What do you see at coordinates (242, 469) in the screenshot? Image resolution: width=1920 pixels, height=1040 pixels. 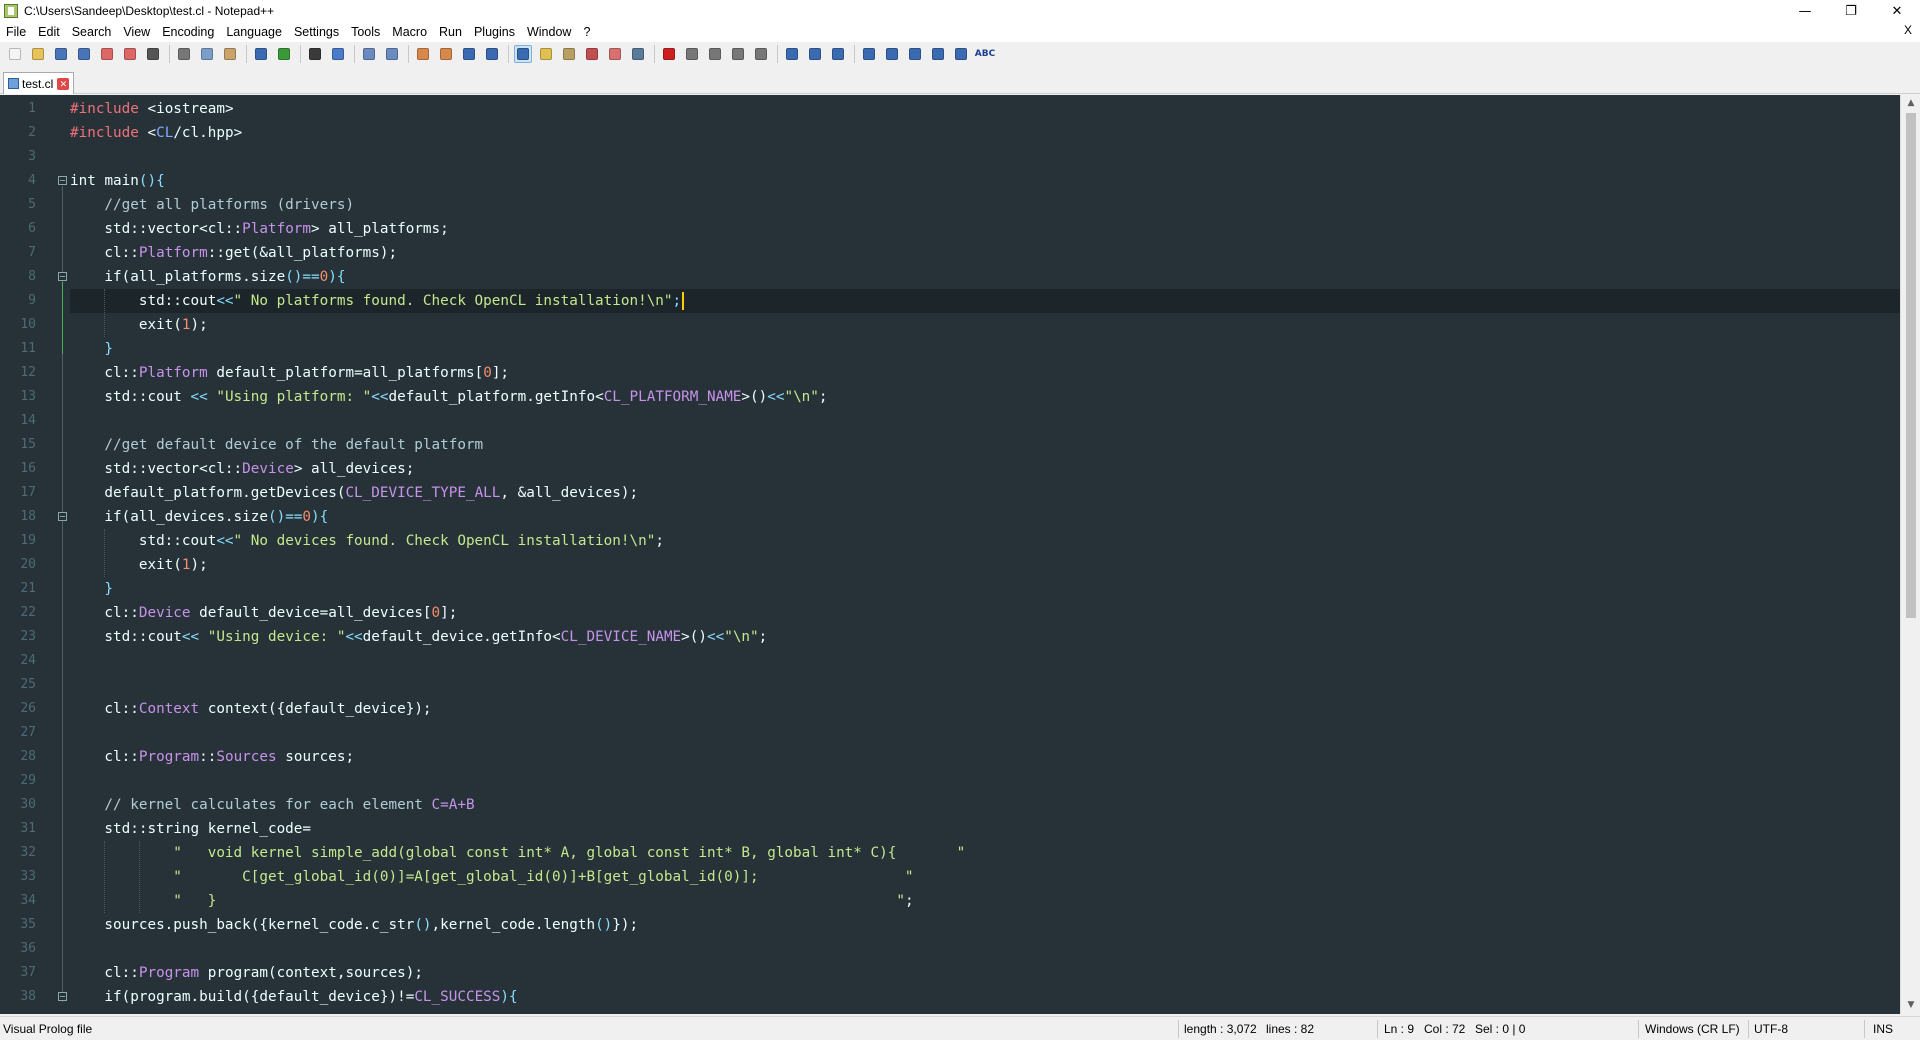 I see `code-line: std::vector<cl::Device> all_devices;` at bounding box center [242, 469].